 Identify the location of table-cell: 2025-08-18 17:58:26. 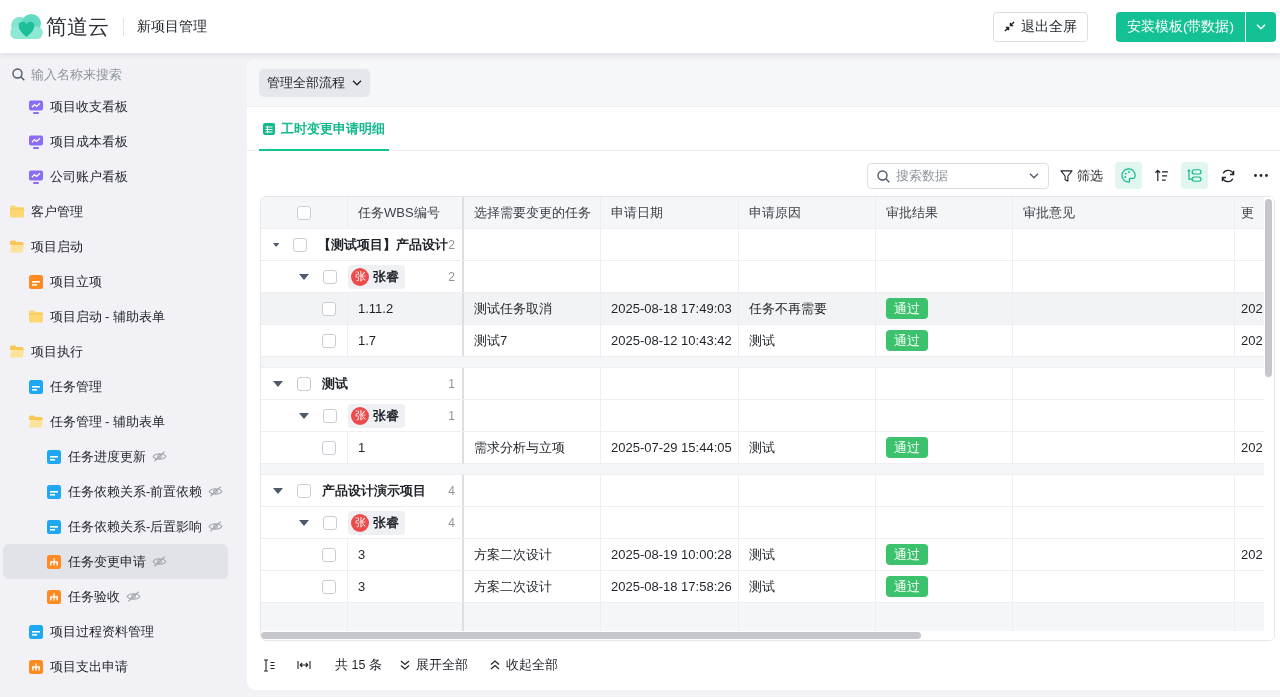
(671, 586).